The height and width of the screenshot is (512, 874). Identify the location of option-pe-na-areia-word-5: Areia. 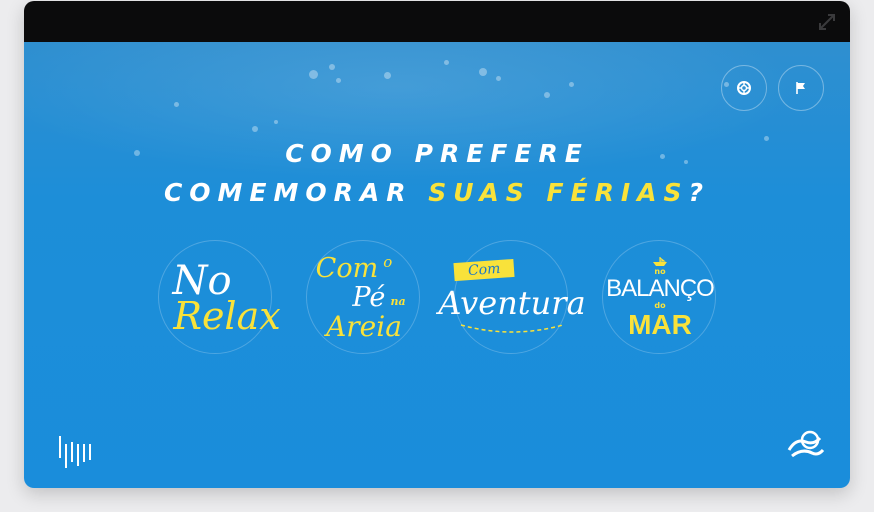
(364, 326).